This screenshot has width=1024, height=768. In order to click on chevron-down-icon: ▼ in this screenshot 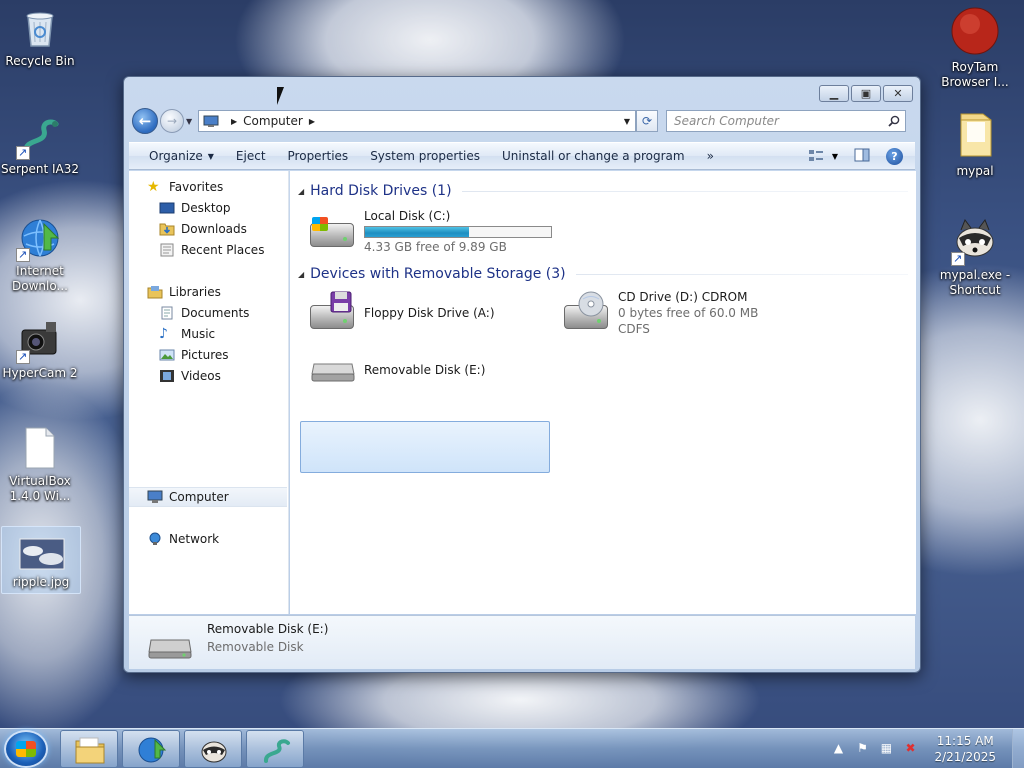, I will do `click(210, 156)`.